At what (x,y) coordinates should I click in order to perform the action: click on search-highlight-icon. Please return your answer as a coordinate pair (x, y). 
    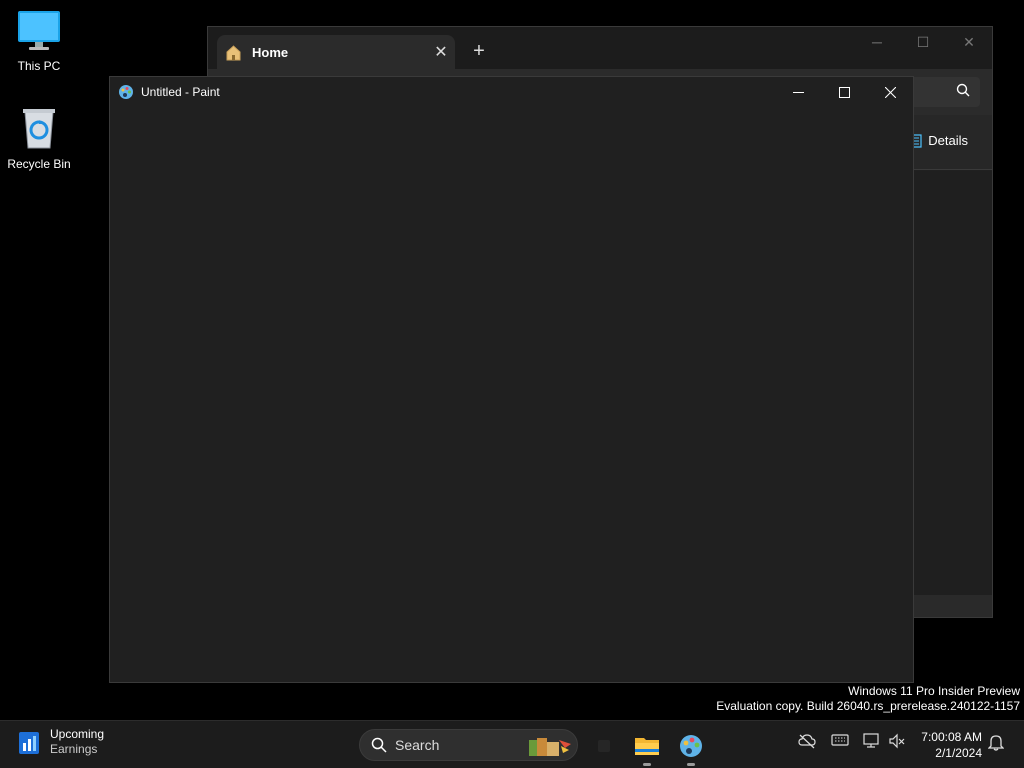
    Looking at the image, I should click on (550, 747).